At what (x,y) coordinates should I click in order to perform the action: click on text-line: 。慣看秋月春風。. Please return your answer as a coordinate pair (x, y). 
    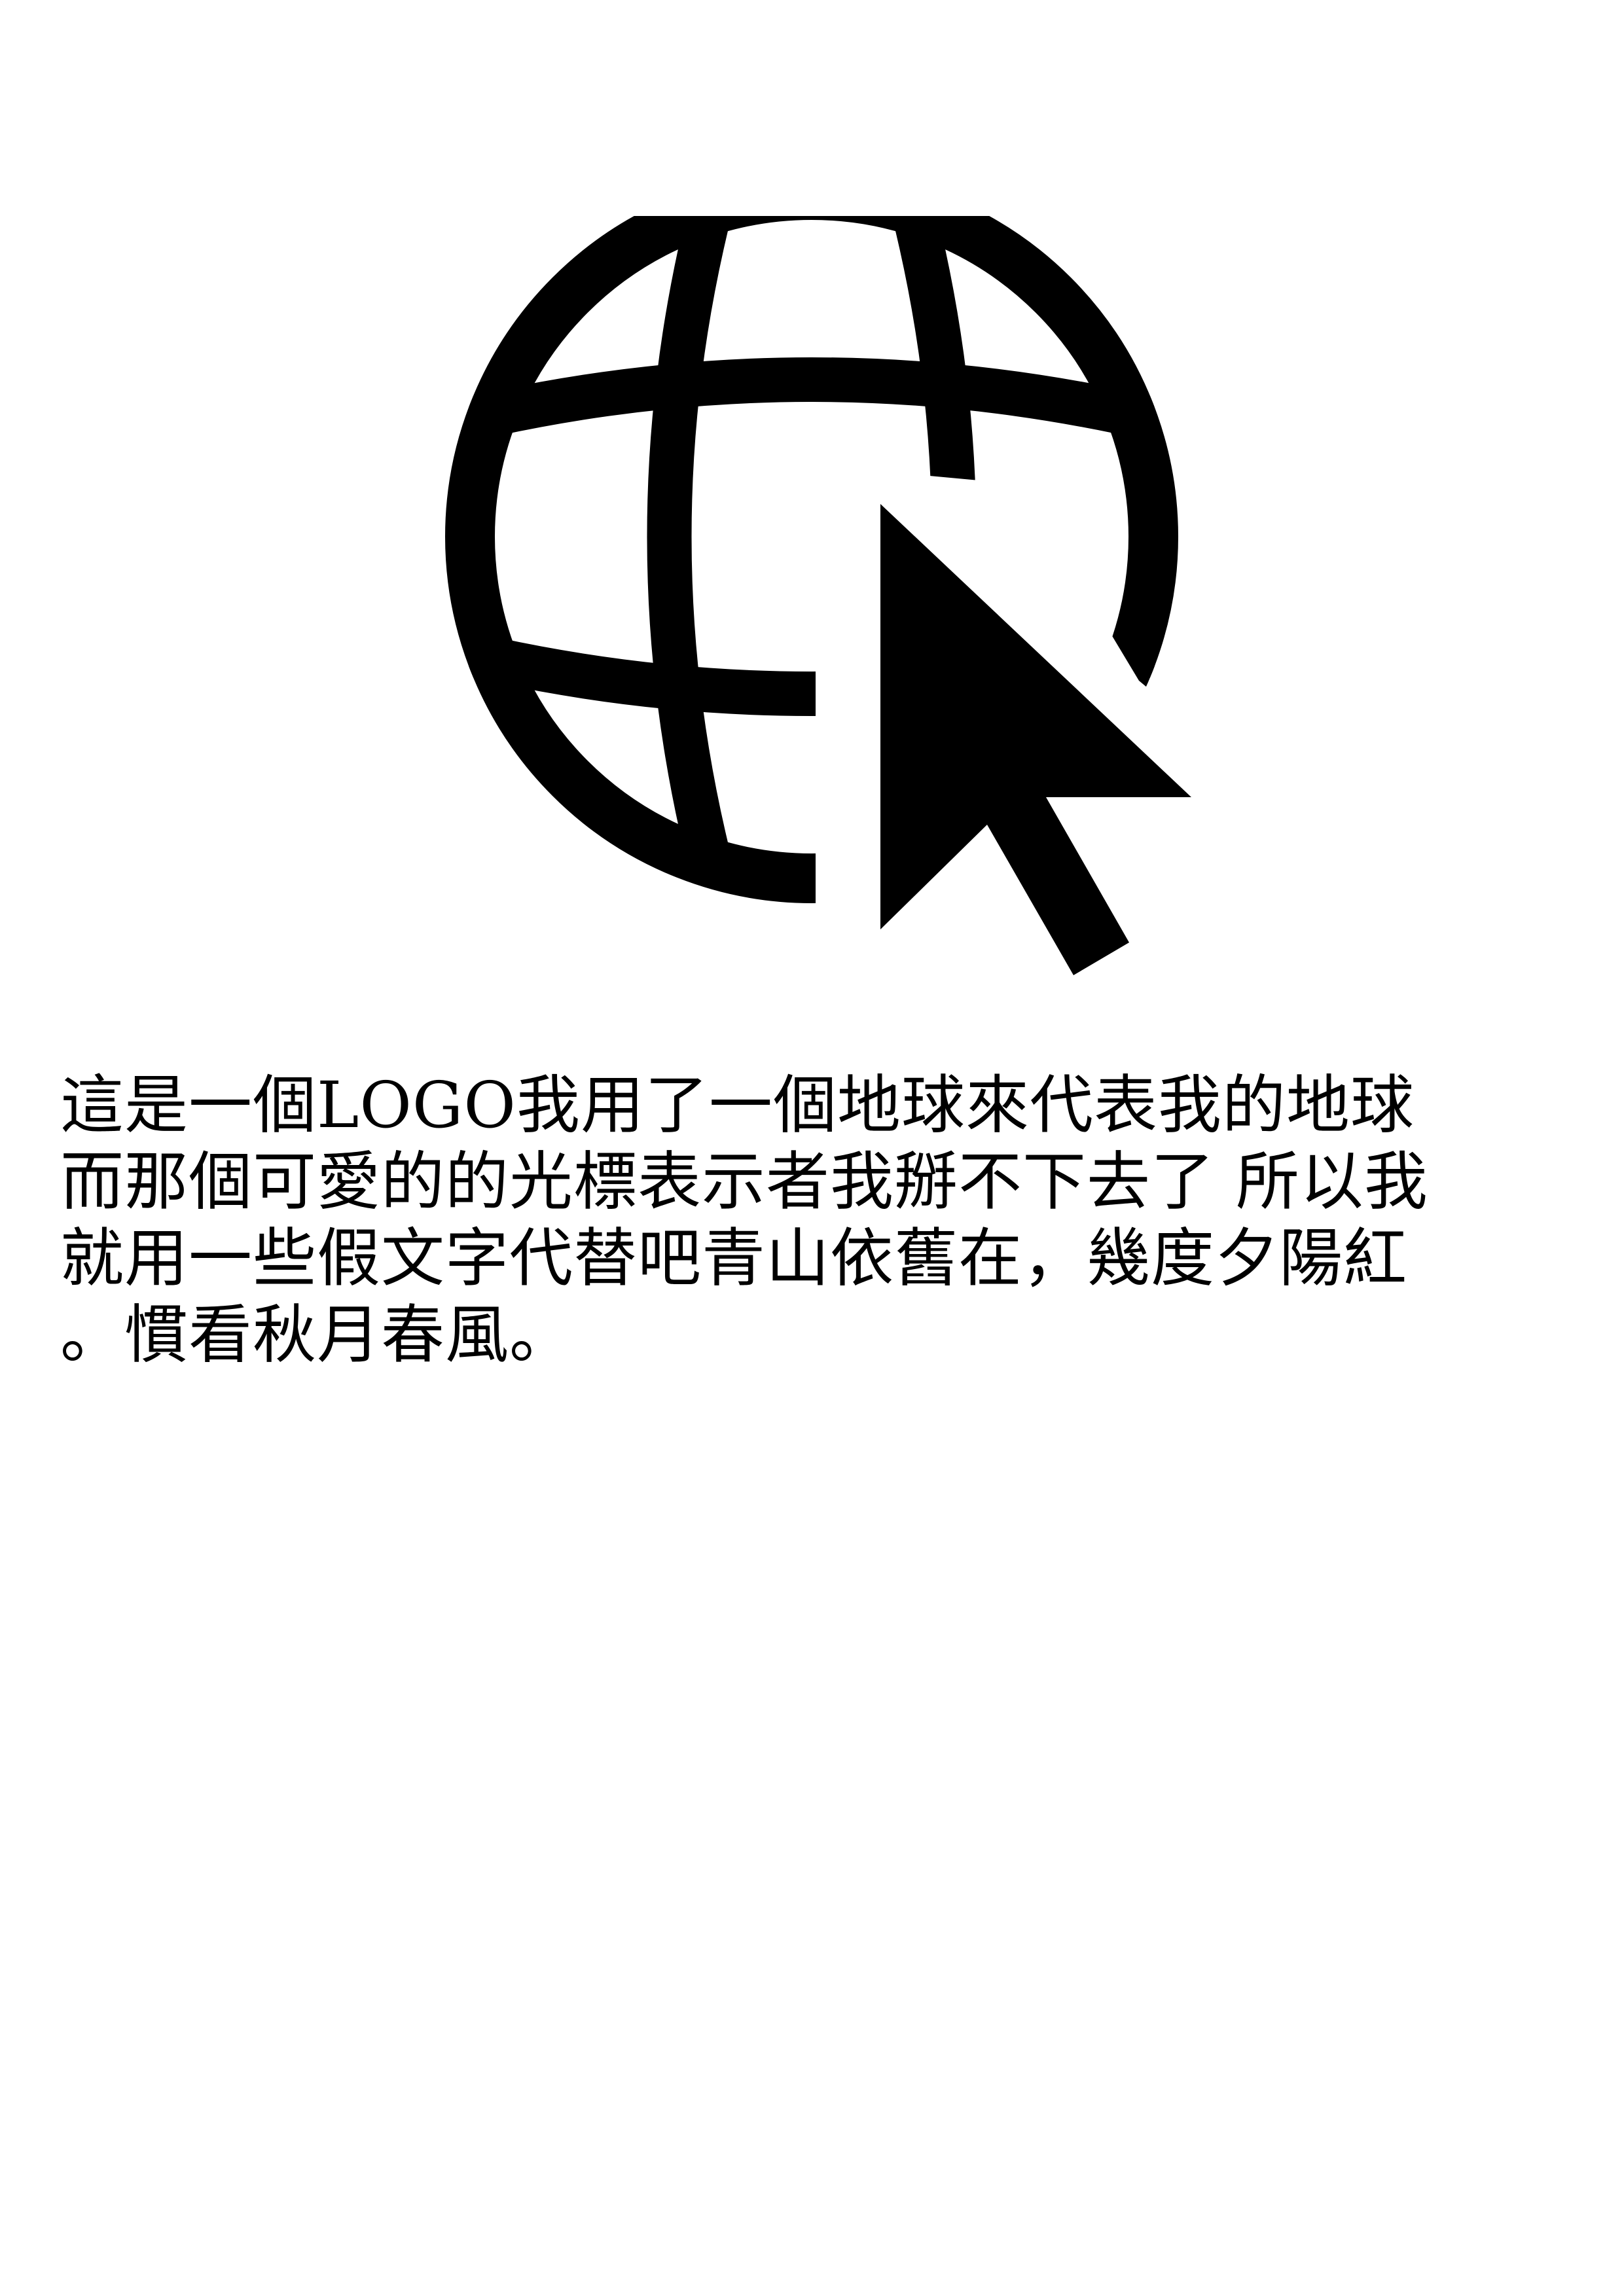
    Looking at the image, I should click on (316, 1335).